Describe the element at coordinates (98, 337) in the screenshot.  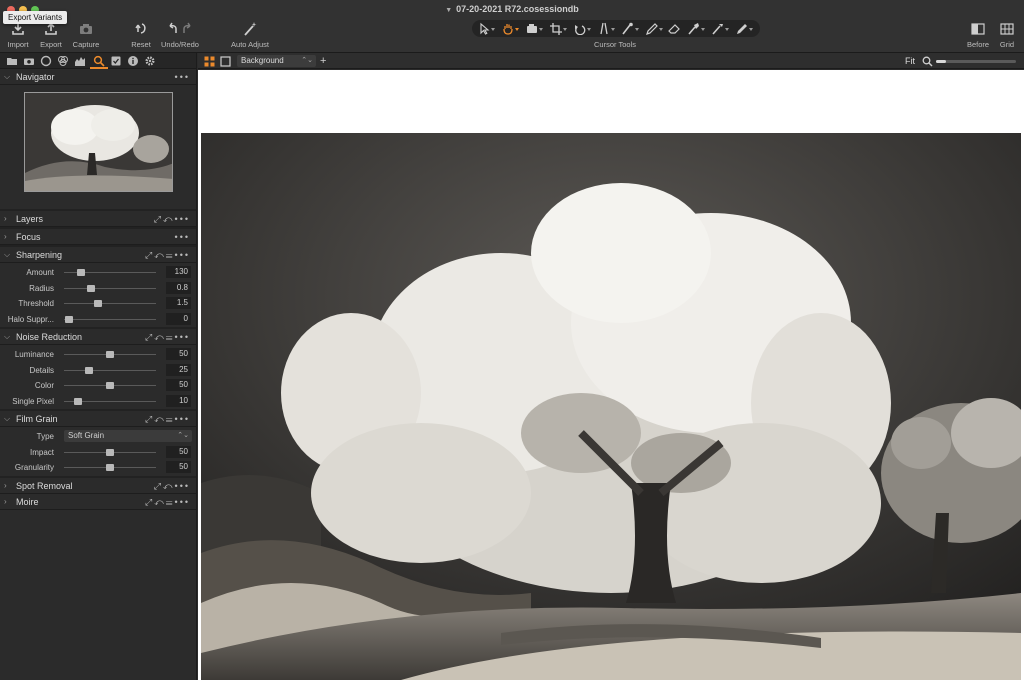
I see `noise-reduction-header: ⌵ Noise Reduction ⤢↶☰•••` at that location.